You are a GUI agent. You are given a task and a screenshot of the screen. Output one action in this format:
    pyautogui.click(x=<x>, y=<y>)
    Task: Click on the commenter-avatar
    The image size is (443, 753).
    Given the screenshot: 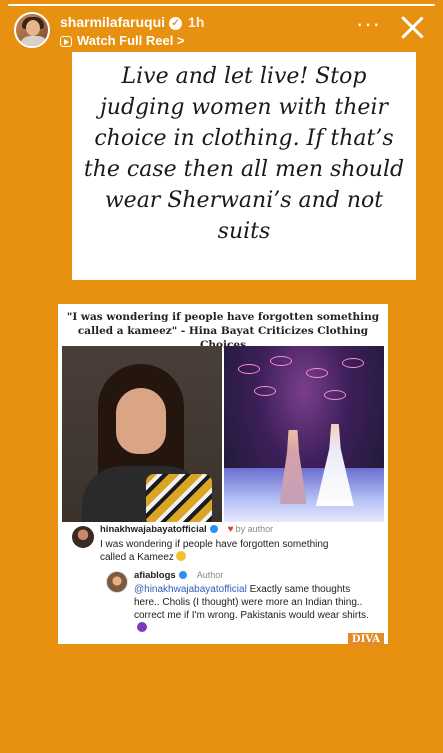 What is the action you would take?
    pyautogui.click(x=83, y=537)
    